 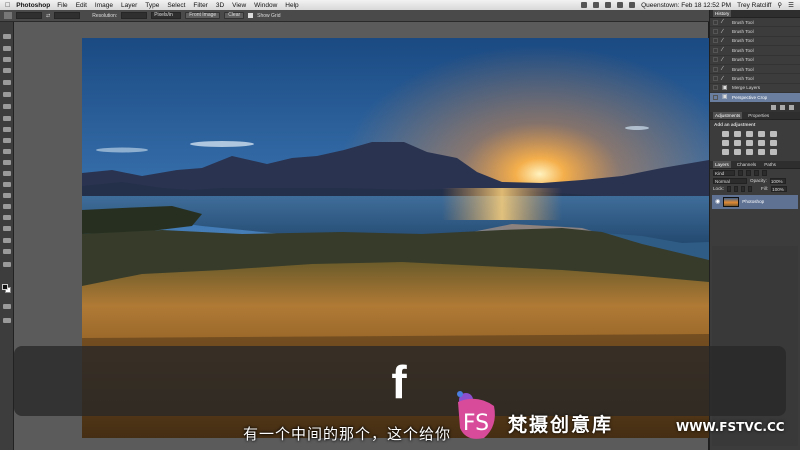 What do you see at coordinates (7, 251) in the screenshot?
I see `zoom-tool-icon` at bounding box center [7, 251].